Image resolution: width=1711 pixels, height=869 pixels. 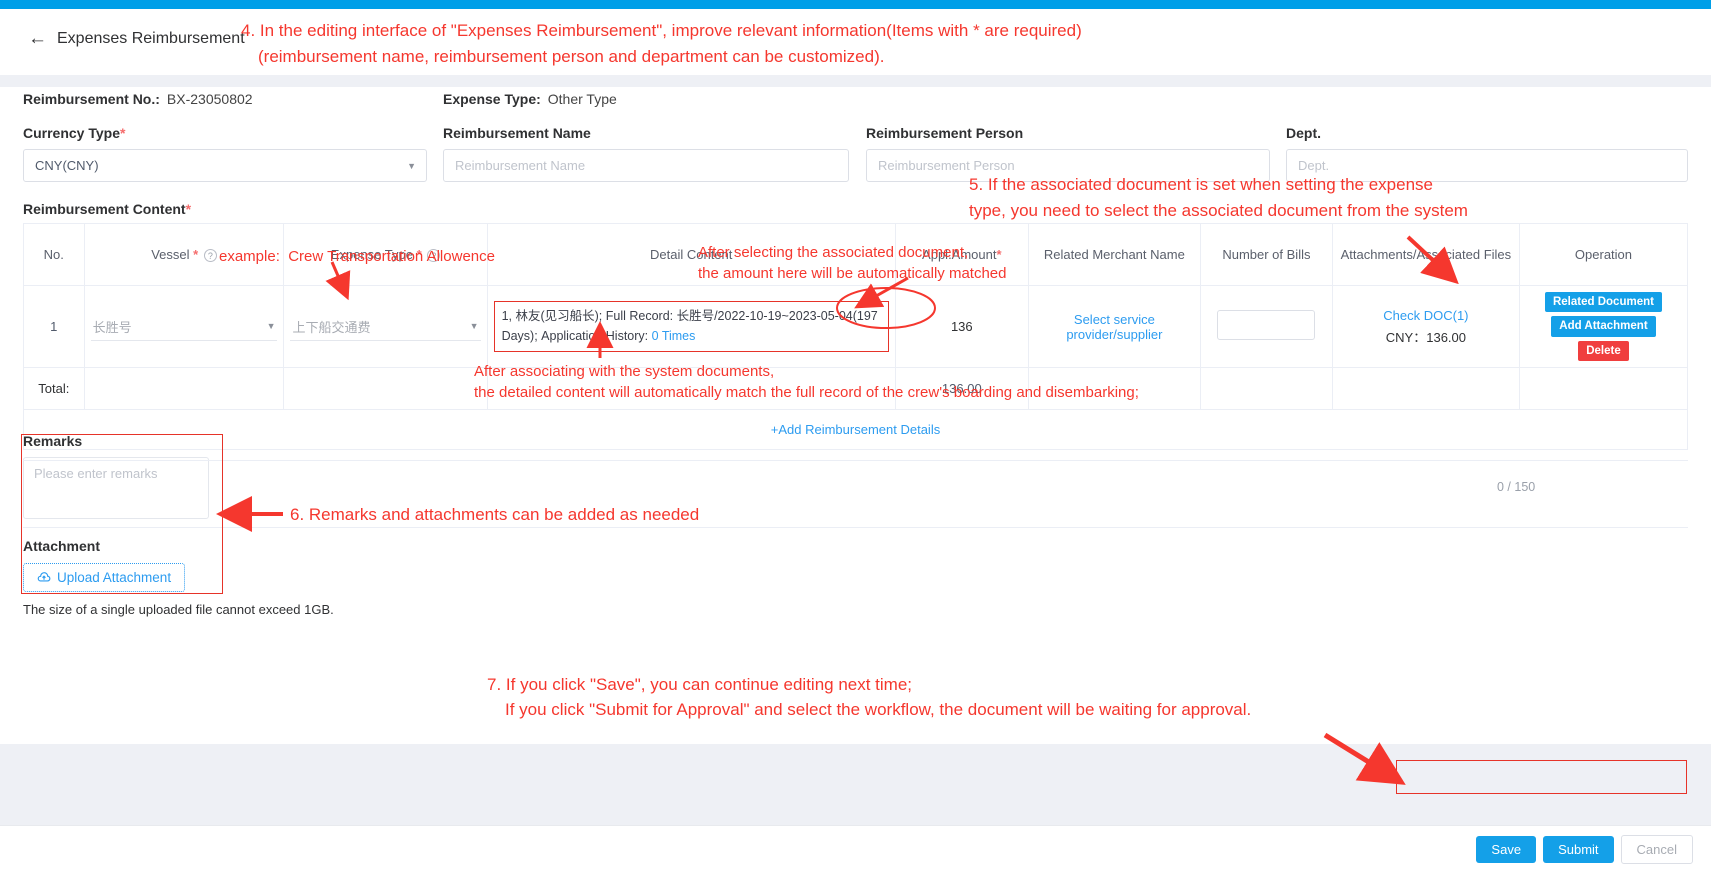 I want to click on reimbursement-no-value: BX-23050802, so click(x=209, y=99).